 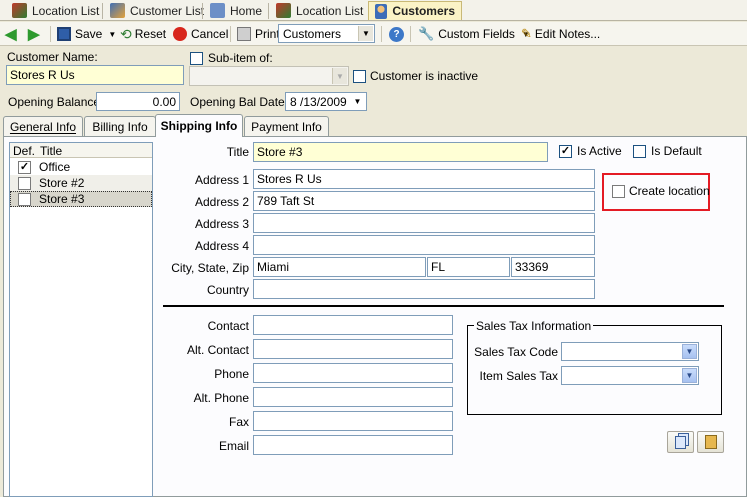 I want to click on contact-input, so click(x=353, y=325).